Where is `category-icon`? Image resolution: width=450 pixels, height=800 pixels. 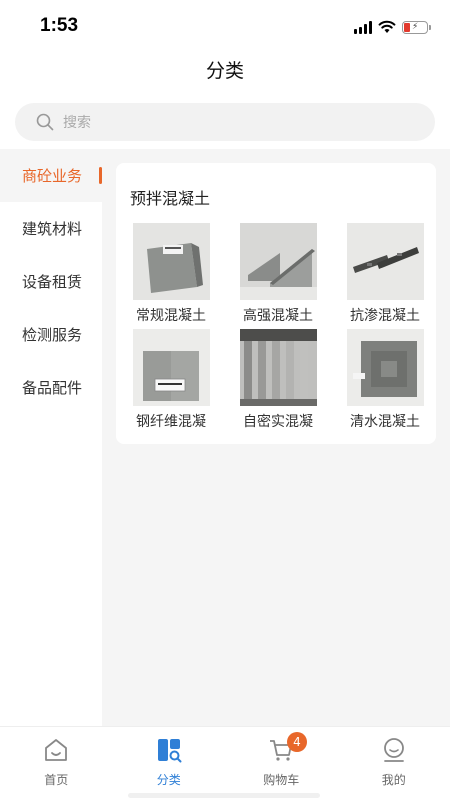
category-icon is located at coordinates (169, 750).